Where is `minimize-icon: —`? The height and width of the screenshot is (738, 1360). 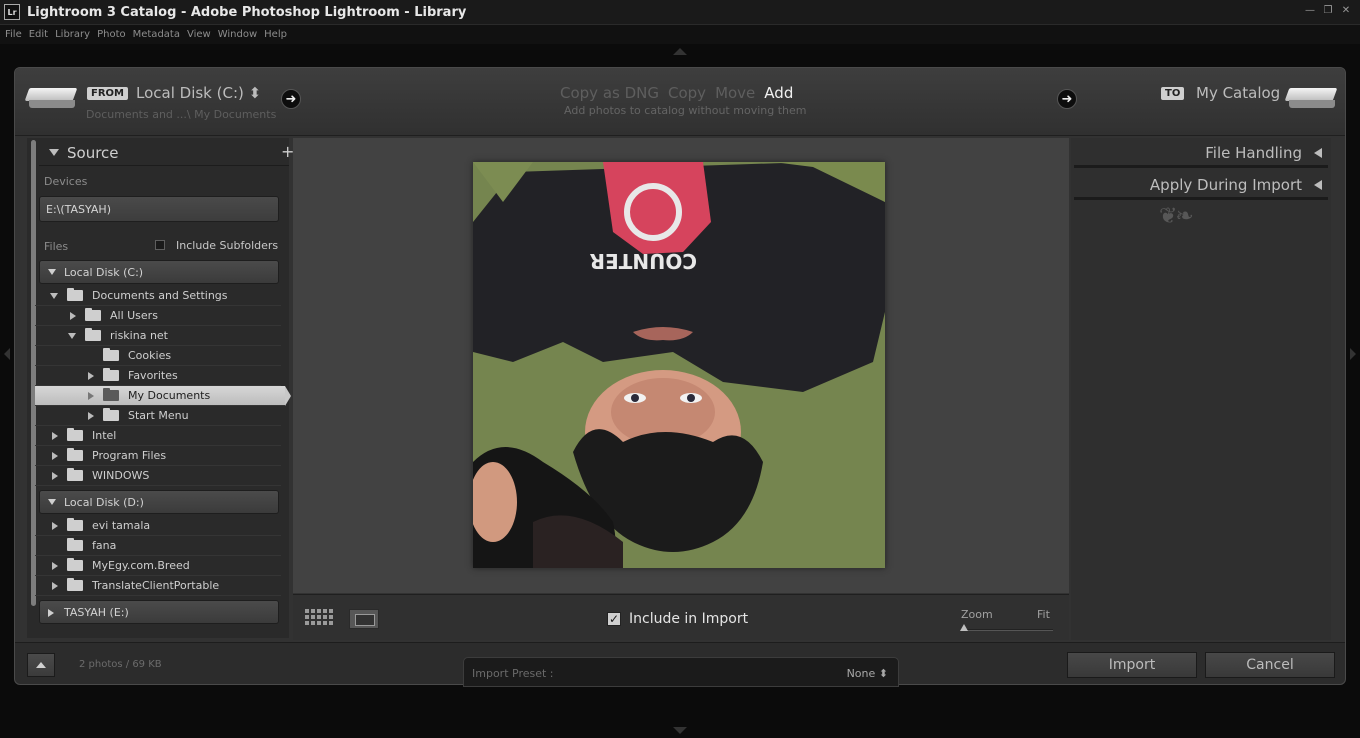 minimize-icon: — is located at coordinates (1310, 11).